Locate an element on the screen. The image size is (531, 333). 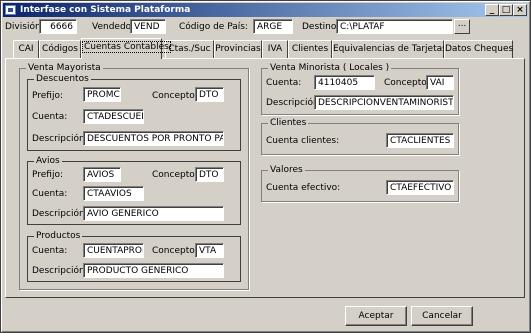
tab-label: Códigos is located at coordinates (60, 49).